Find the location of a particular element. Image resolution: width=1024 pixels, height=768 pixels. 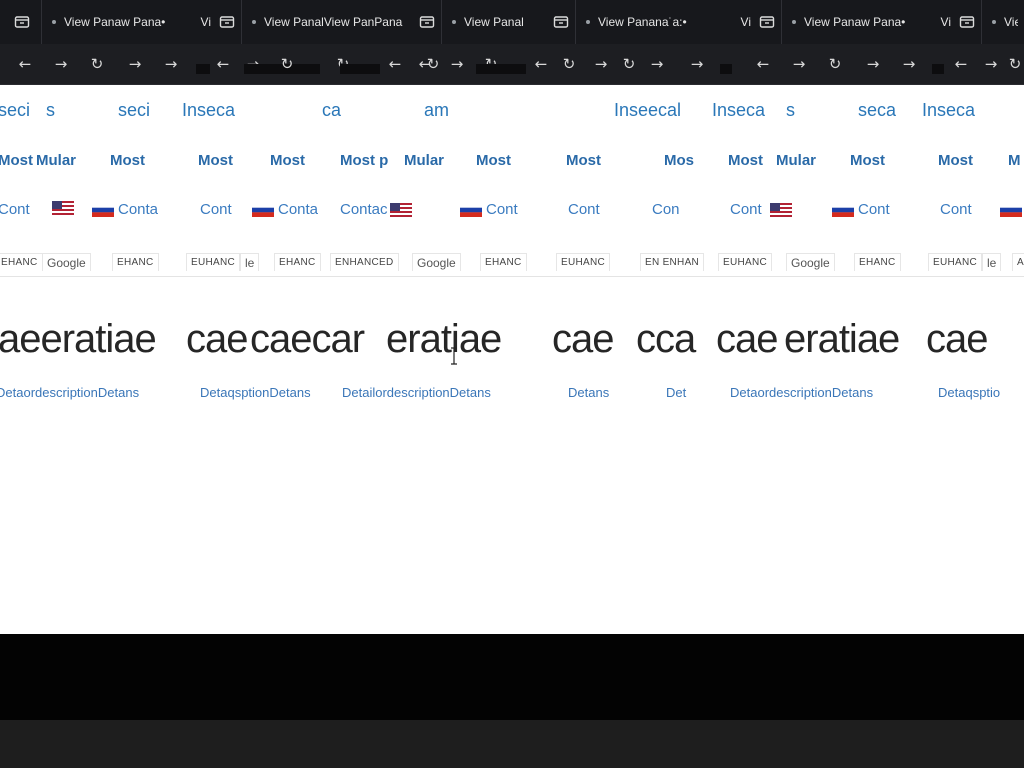

toolbar-block is located at coordinates (726, 69).